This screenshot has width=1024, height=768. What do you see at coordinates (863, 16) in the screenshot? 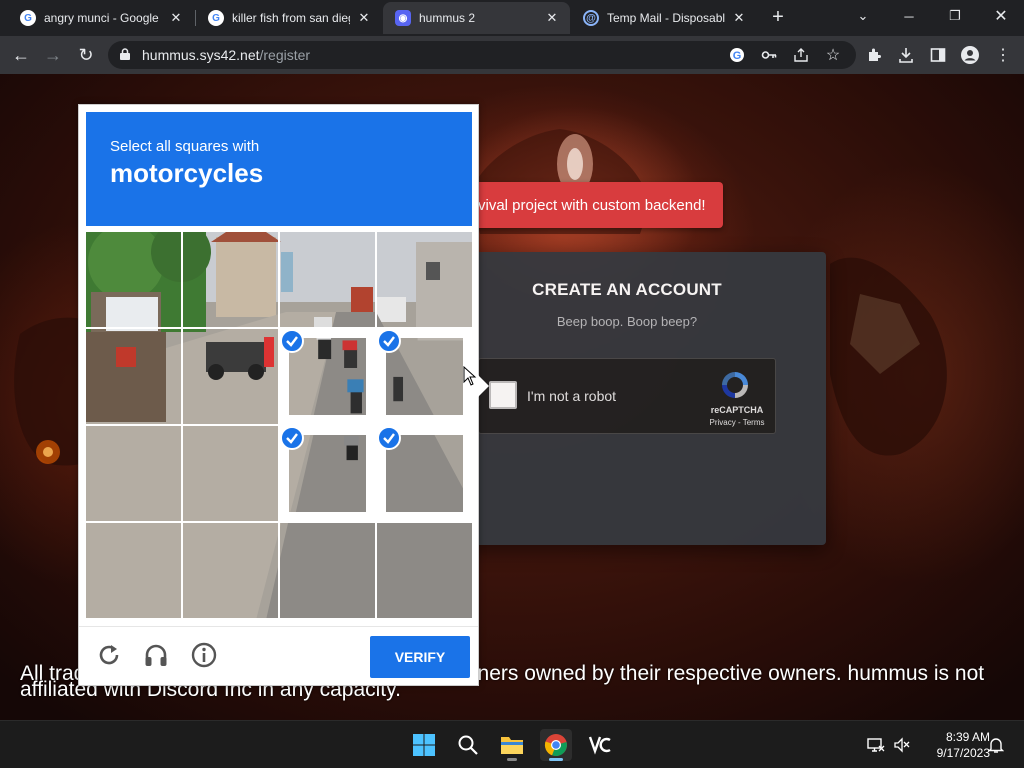
I see `tab-search-chevron-icon: ⌄` at bounding box center [863, 16].